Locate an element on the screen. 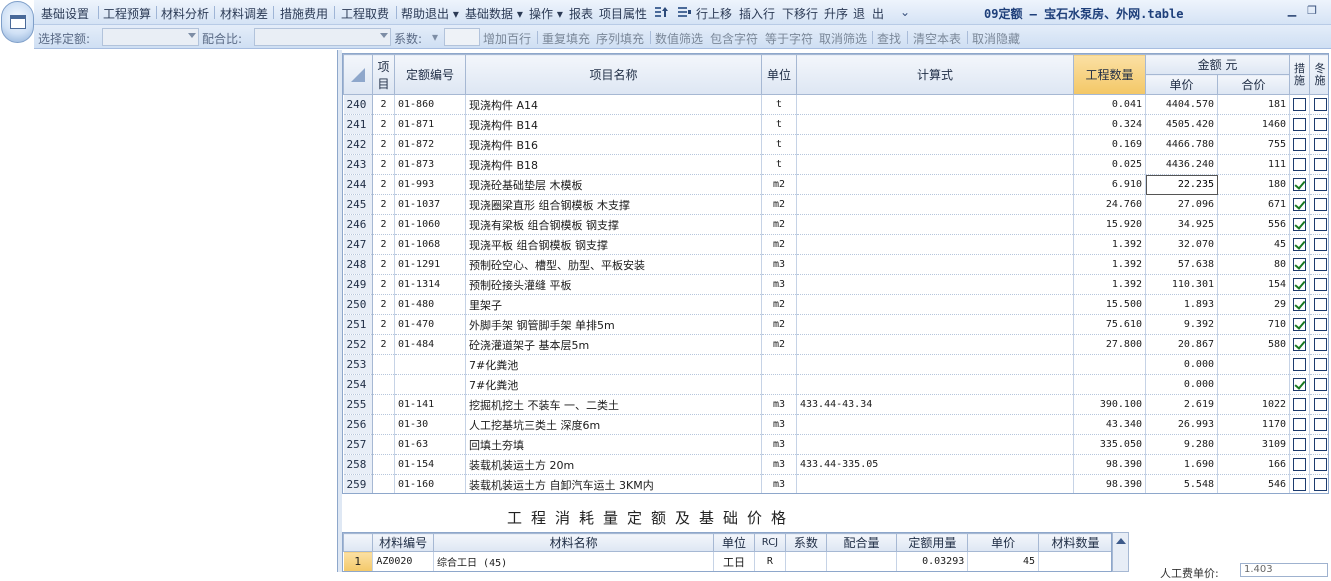  cell-unit: m3 is located at coordinates (779, 464).